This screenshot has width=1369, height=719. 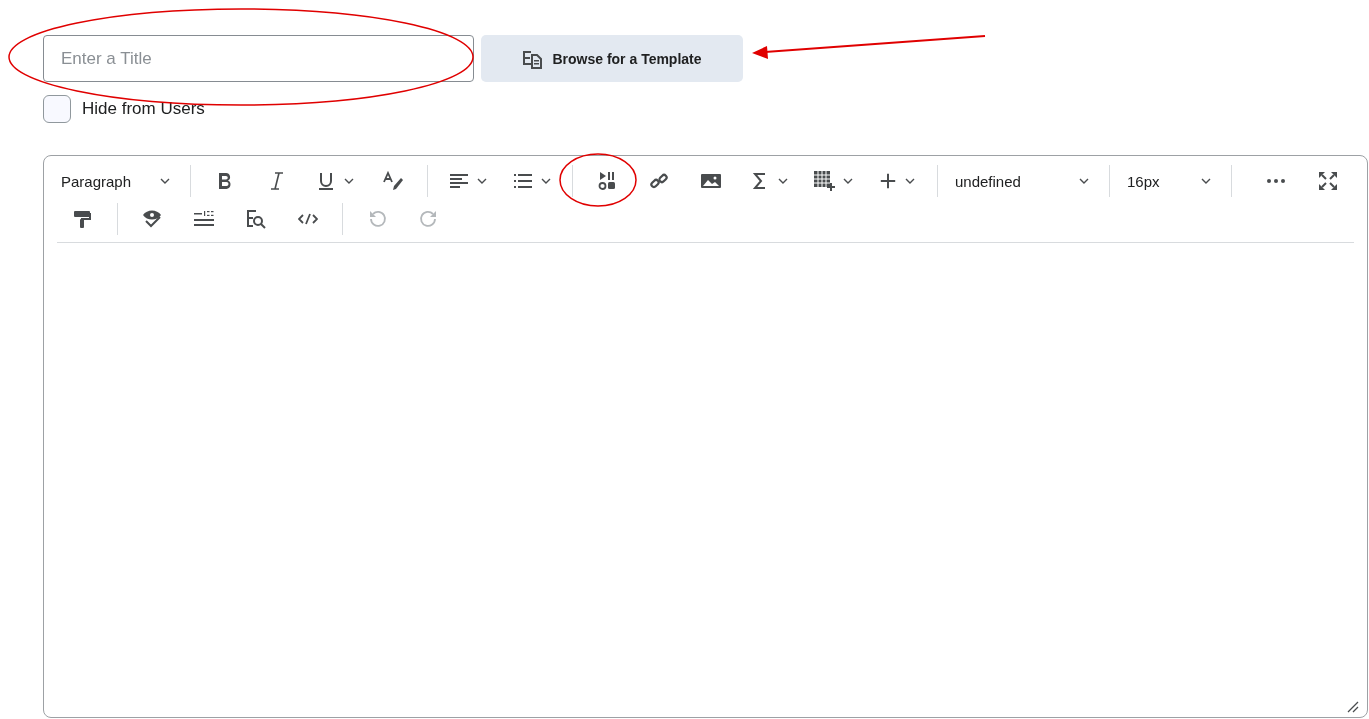 I want to click on fullscreen-icon, so click(x=1328, y=181).